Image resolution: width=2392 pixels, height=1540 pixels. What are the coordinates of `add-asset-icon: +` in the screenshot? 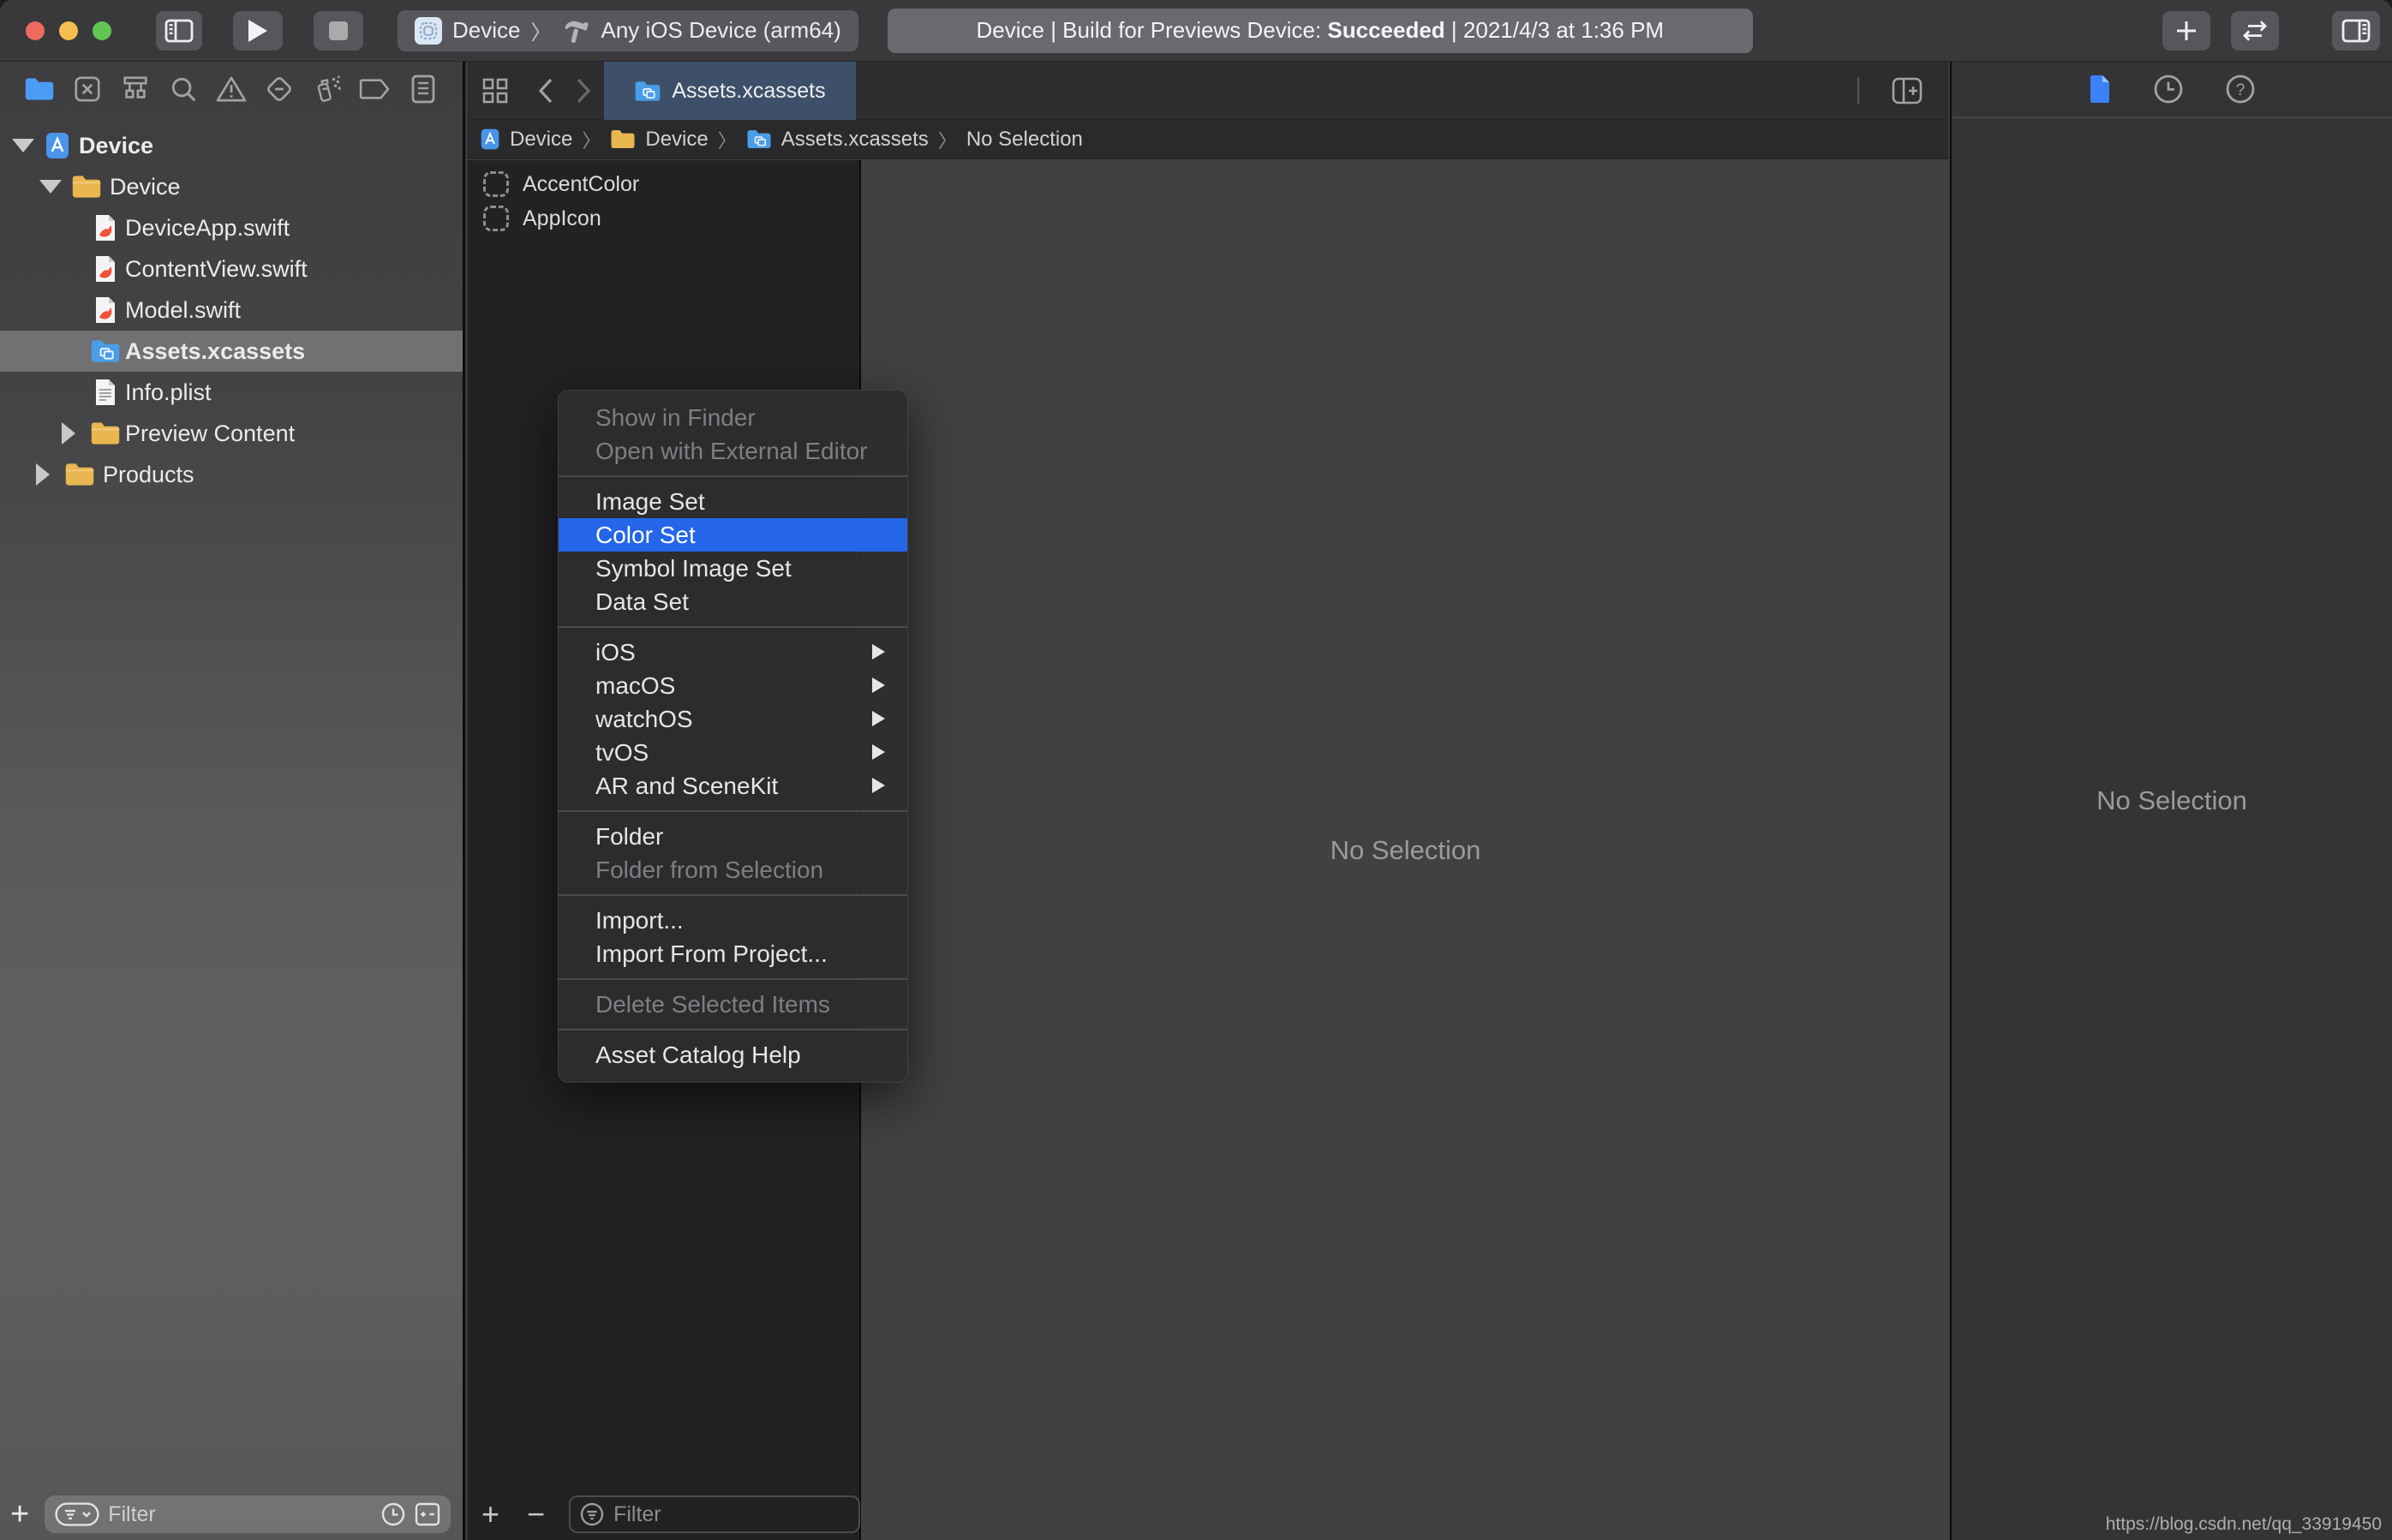 It's located at (490, 1514).